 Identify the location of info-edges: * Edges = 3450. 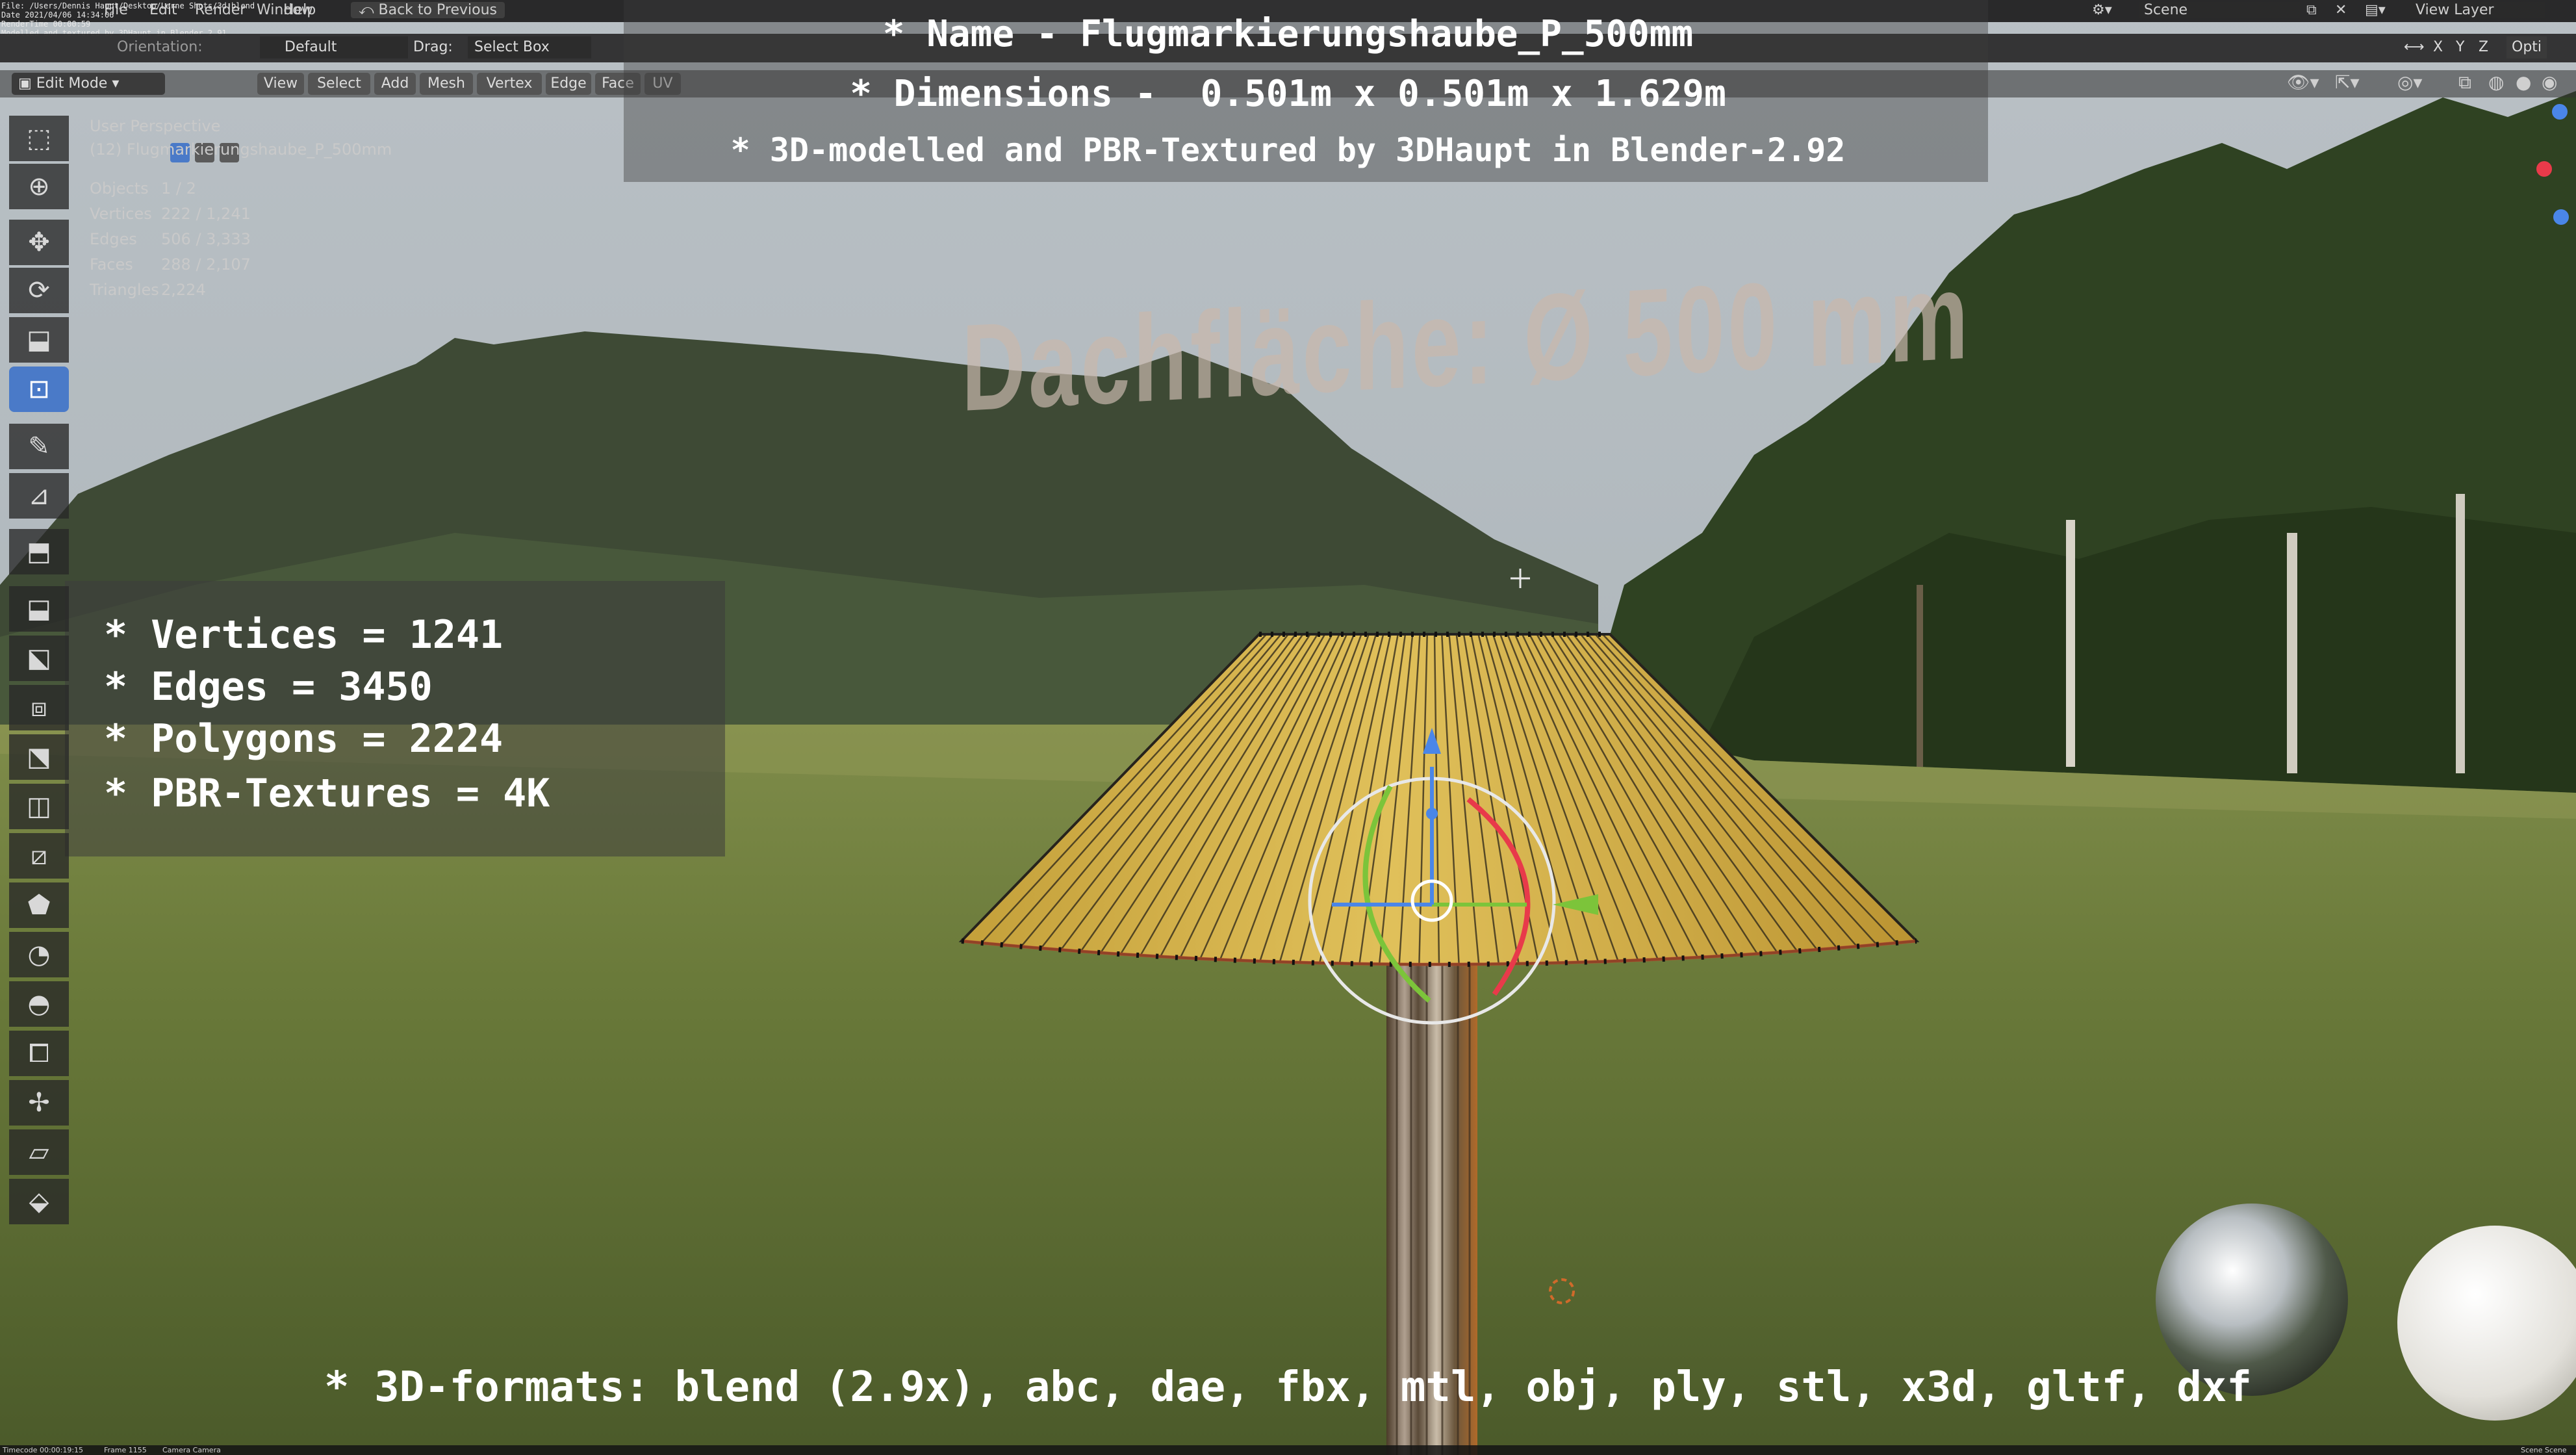
(268, 687).